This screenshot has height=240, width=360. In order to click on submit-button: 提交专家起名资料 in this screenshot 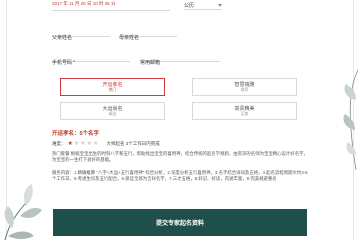, I will do `click(180, 222)`.